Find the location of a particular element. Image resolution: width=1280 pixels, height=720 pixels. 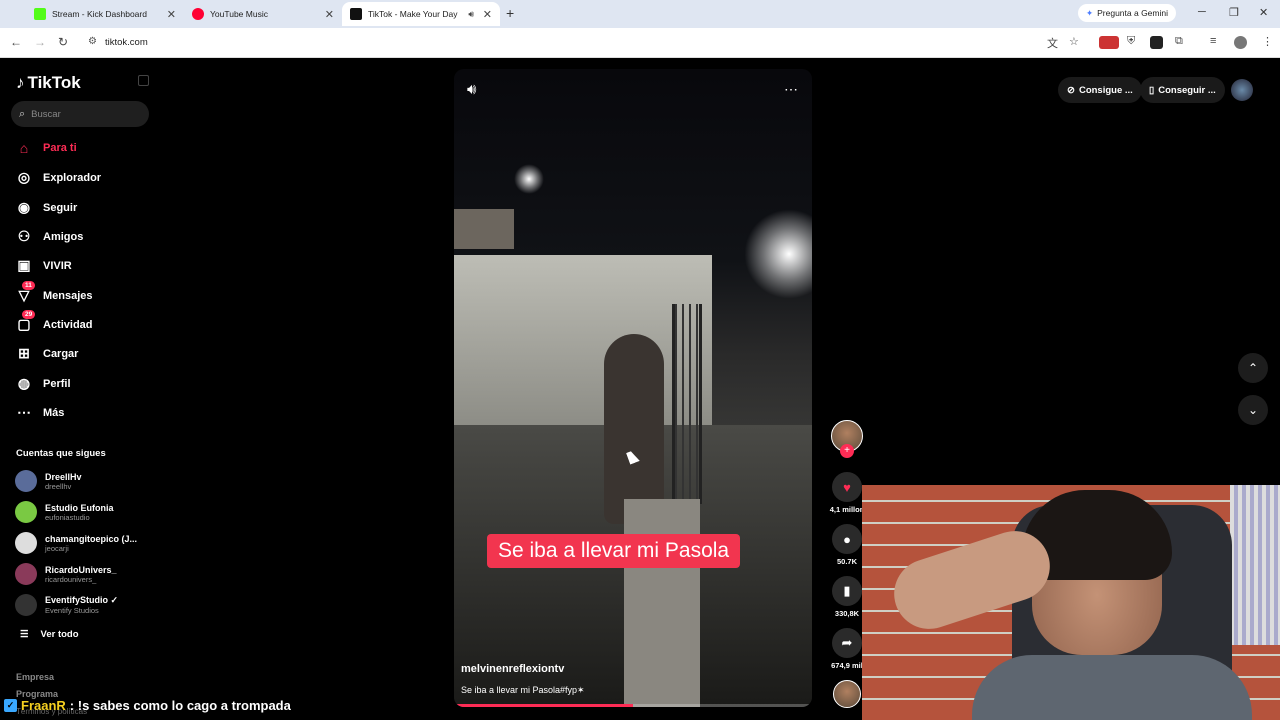

following-icon: ◉ is located at coordinates (24, 207).